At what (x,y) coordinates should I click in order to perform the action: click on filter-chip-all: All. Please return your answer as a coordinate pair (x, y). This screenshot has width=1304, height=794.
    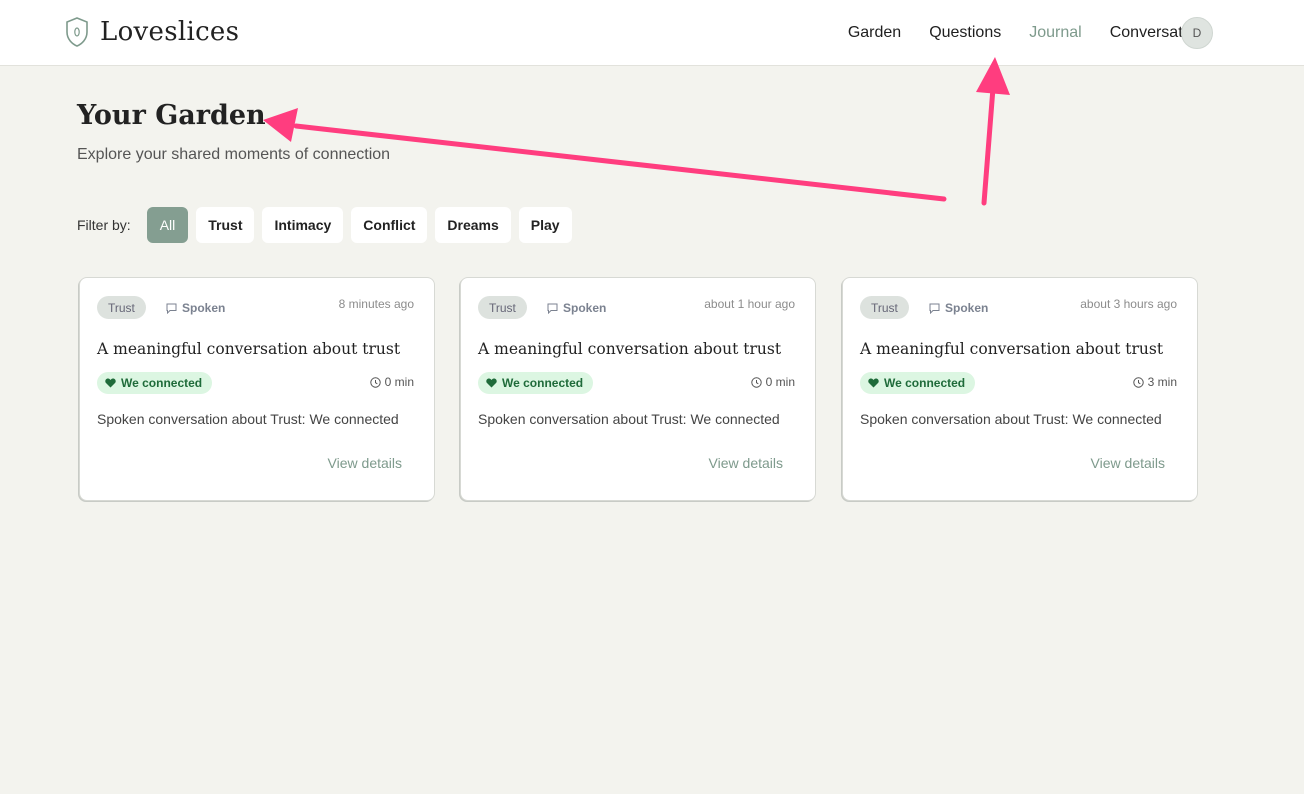
    Looking at the image, I should click on (167, 225).